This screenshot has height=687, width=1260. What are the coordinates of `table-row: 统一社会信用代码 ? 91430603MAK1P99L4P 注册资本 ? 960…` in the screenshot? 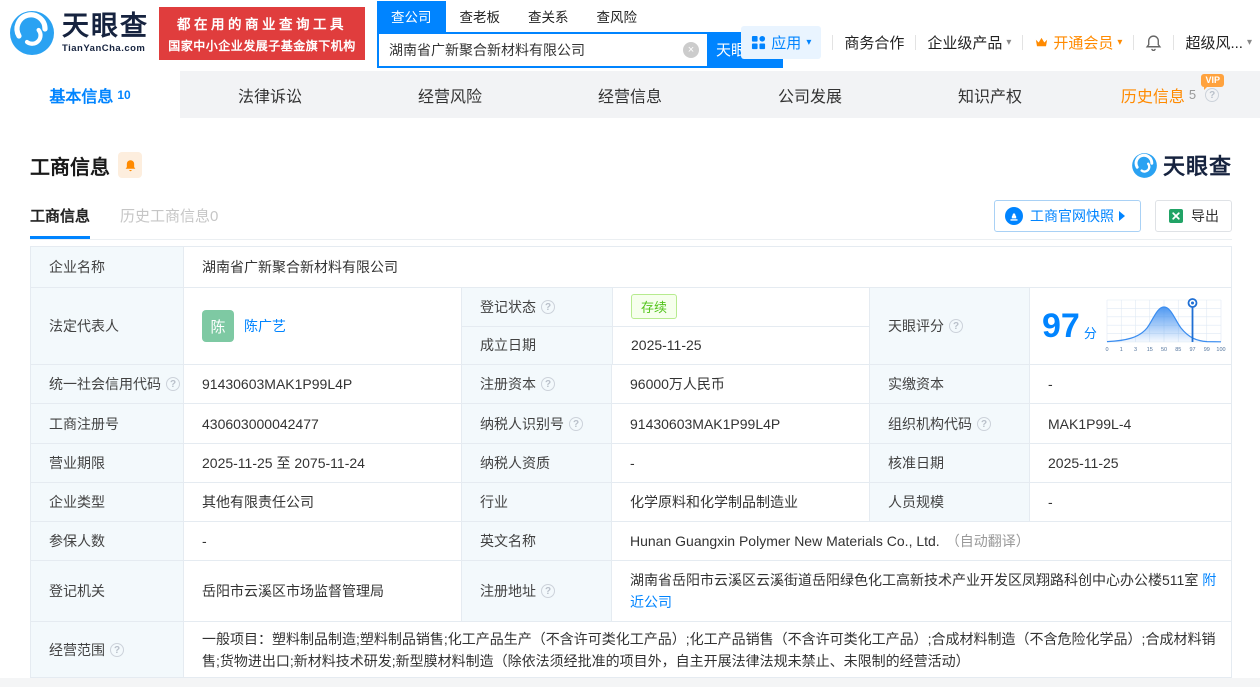 It's located at (631, 383).